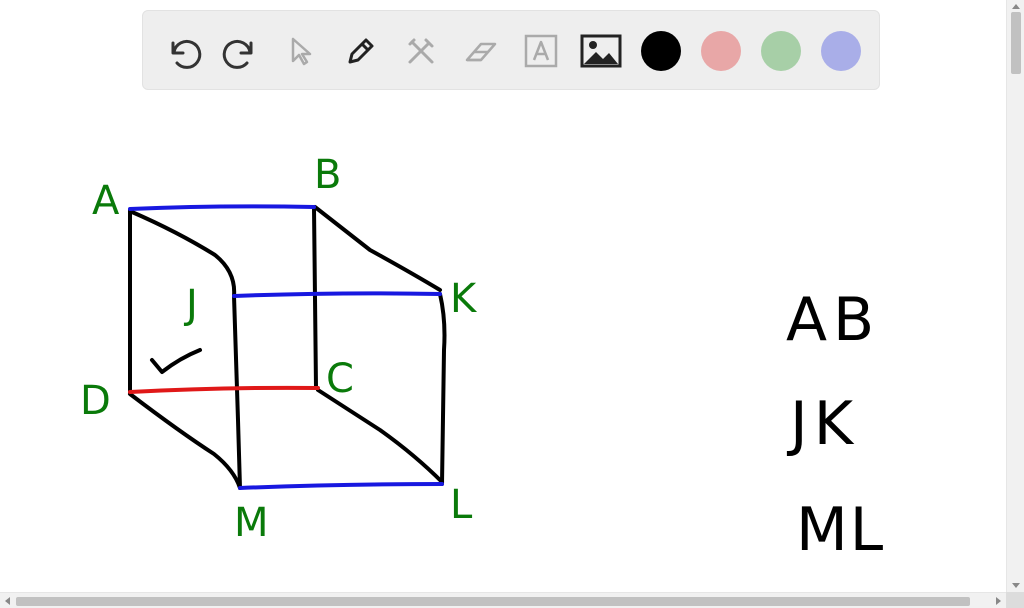 The width and height of the screenshot is (1024, 608). I want to click on color-swatch-red, so click(721, 51).